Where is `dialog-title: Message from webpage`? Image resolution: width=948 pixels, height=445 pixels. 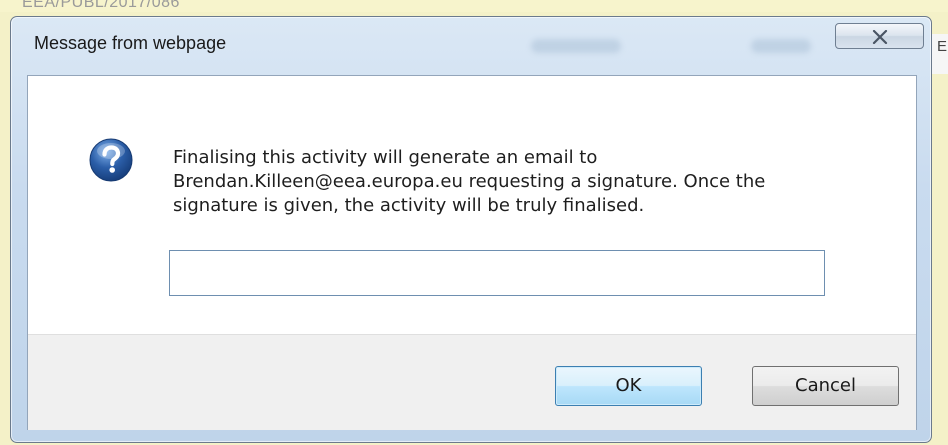 dialog-title: Message from webpage is located at coordinates (130, 43).